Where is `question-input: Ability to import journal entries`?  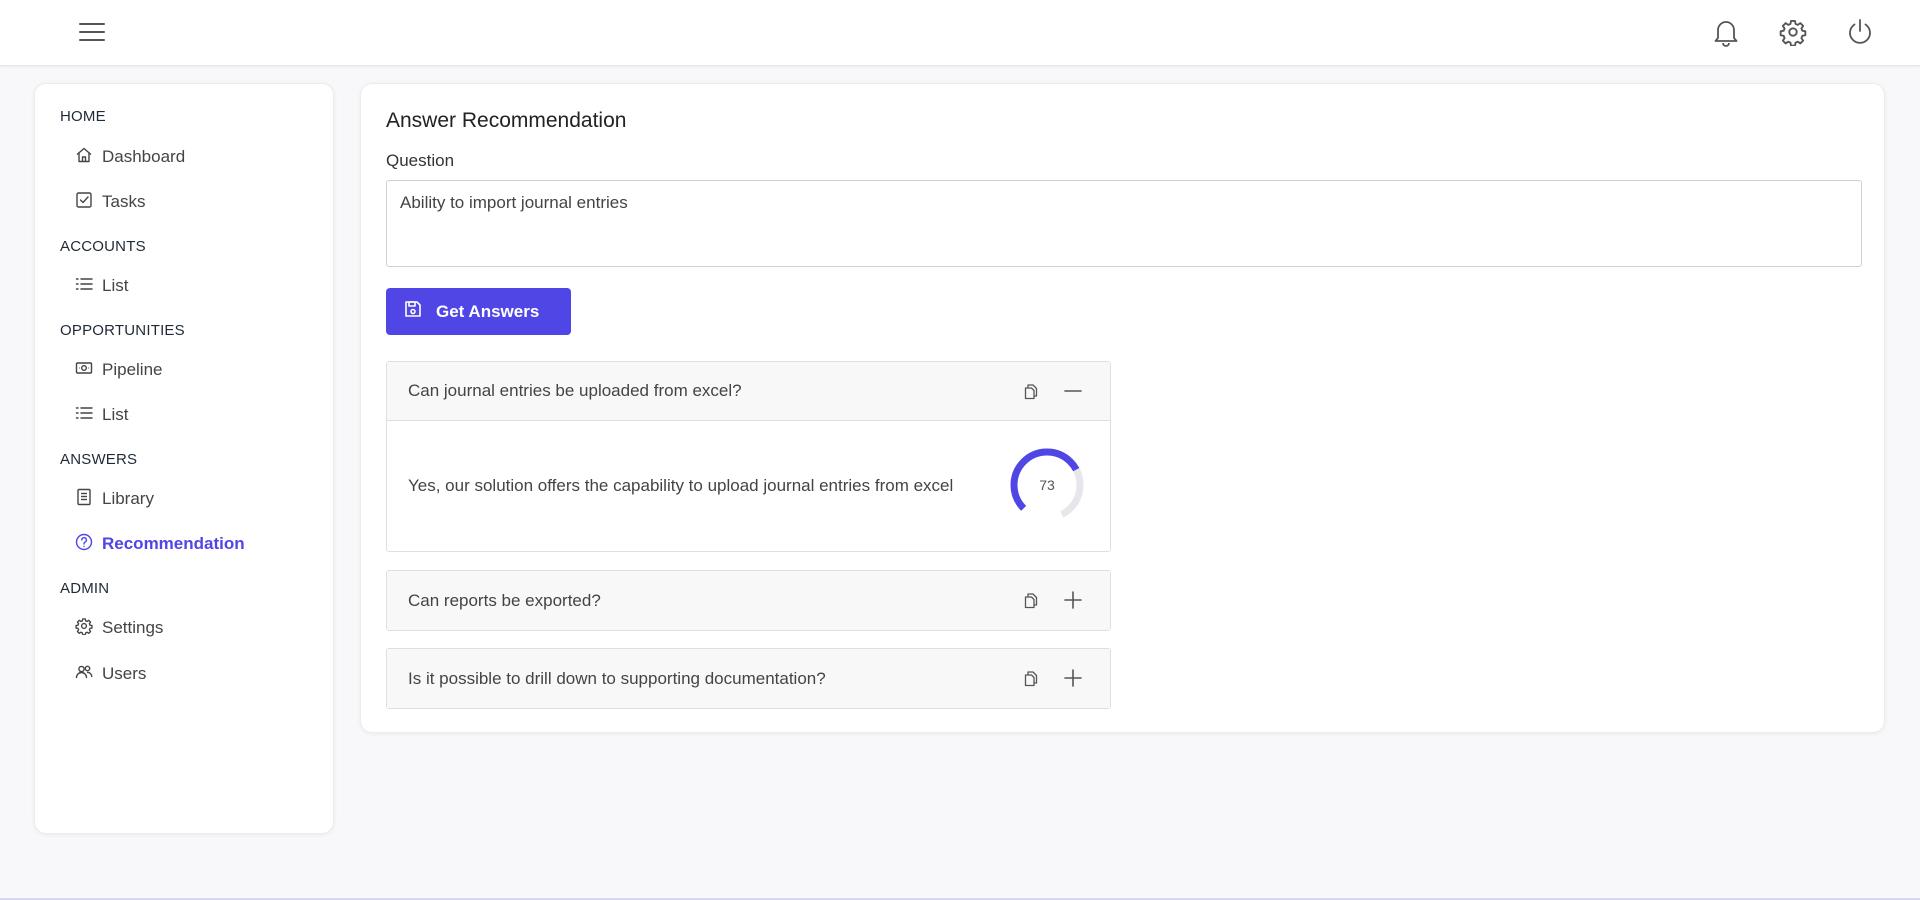
question-input: Ability to import journal entries is located at coordinates (1124, 223).